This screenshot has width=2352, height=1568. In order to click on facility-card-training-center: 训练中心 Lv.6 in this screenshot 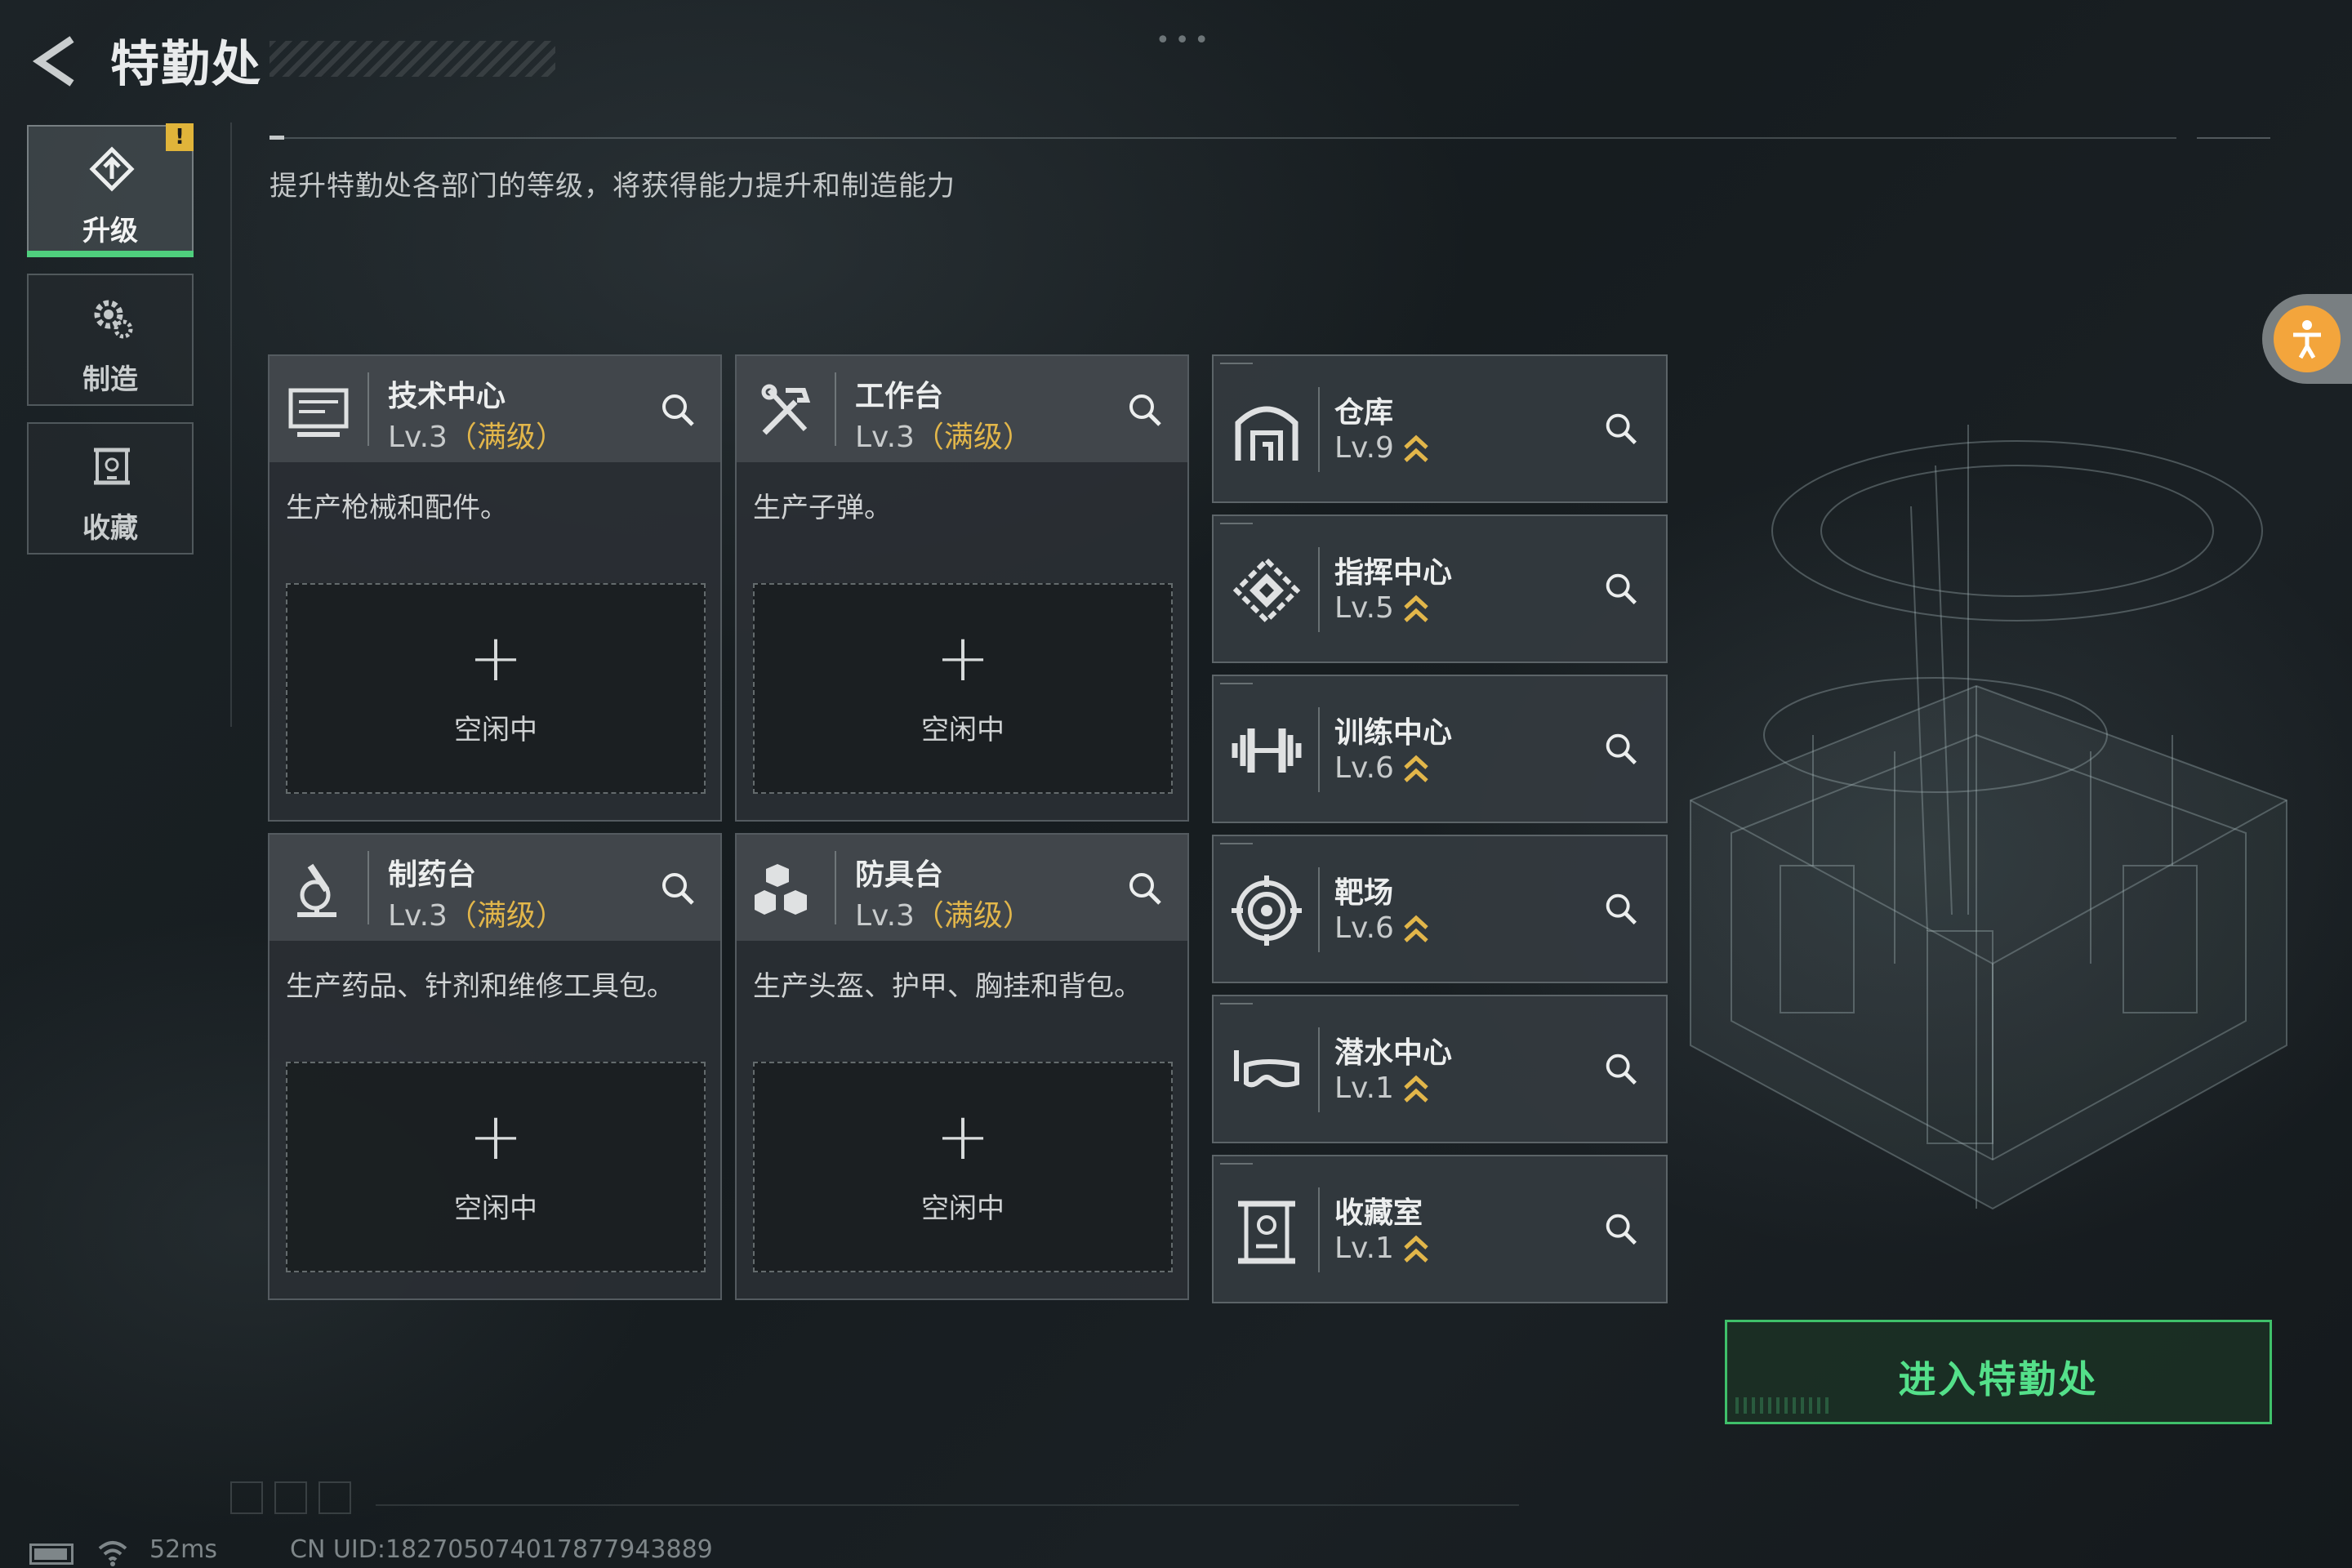, I will do `click(1440, 749)`.